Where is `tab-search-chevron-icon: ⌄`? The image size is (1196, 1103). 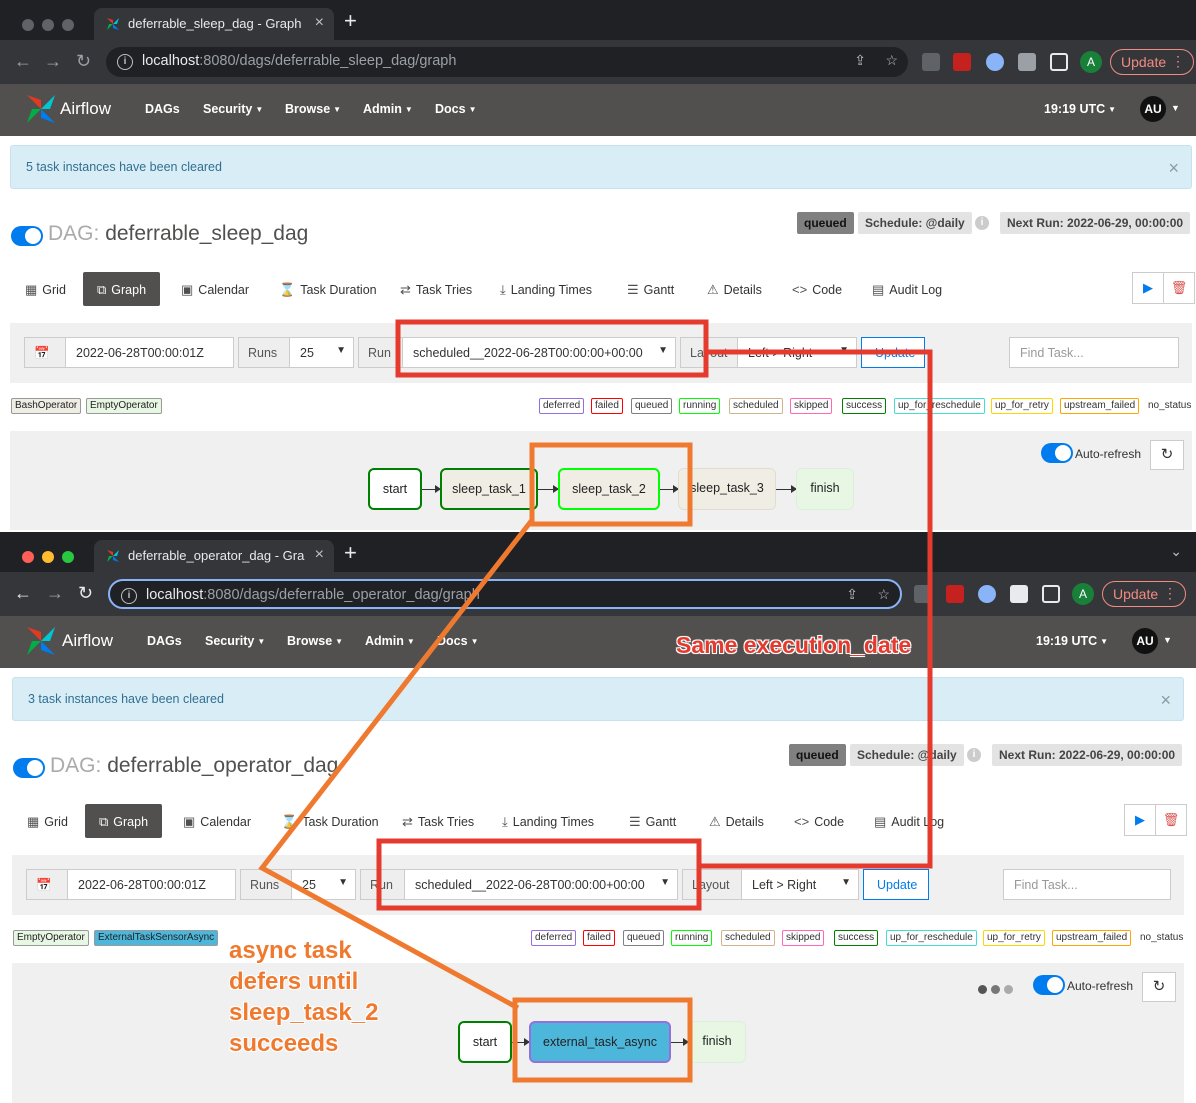 tab-search-chevron-icon: ⌄ is located at coordinates (1176, 551).